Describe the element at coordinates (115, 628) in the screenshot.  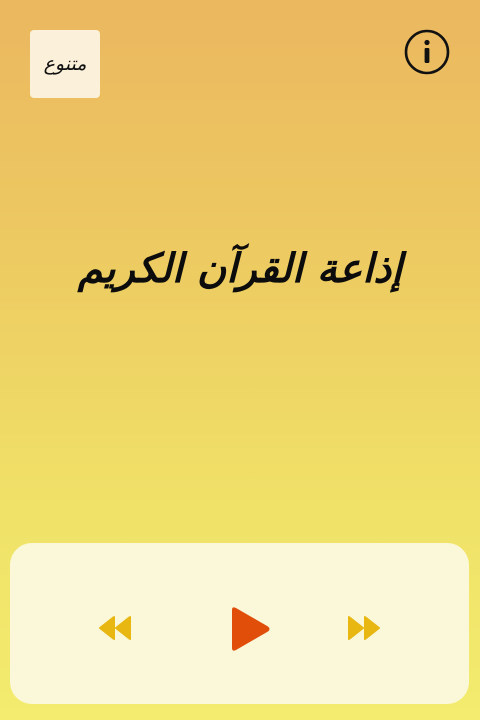
I see `rewind-icon` at that location.